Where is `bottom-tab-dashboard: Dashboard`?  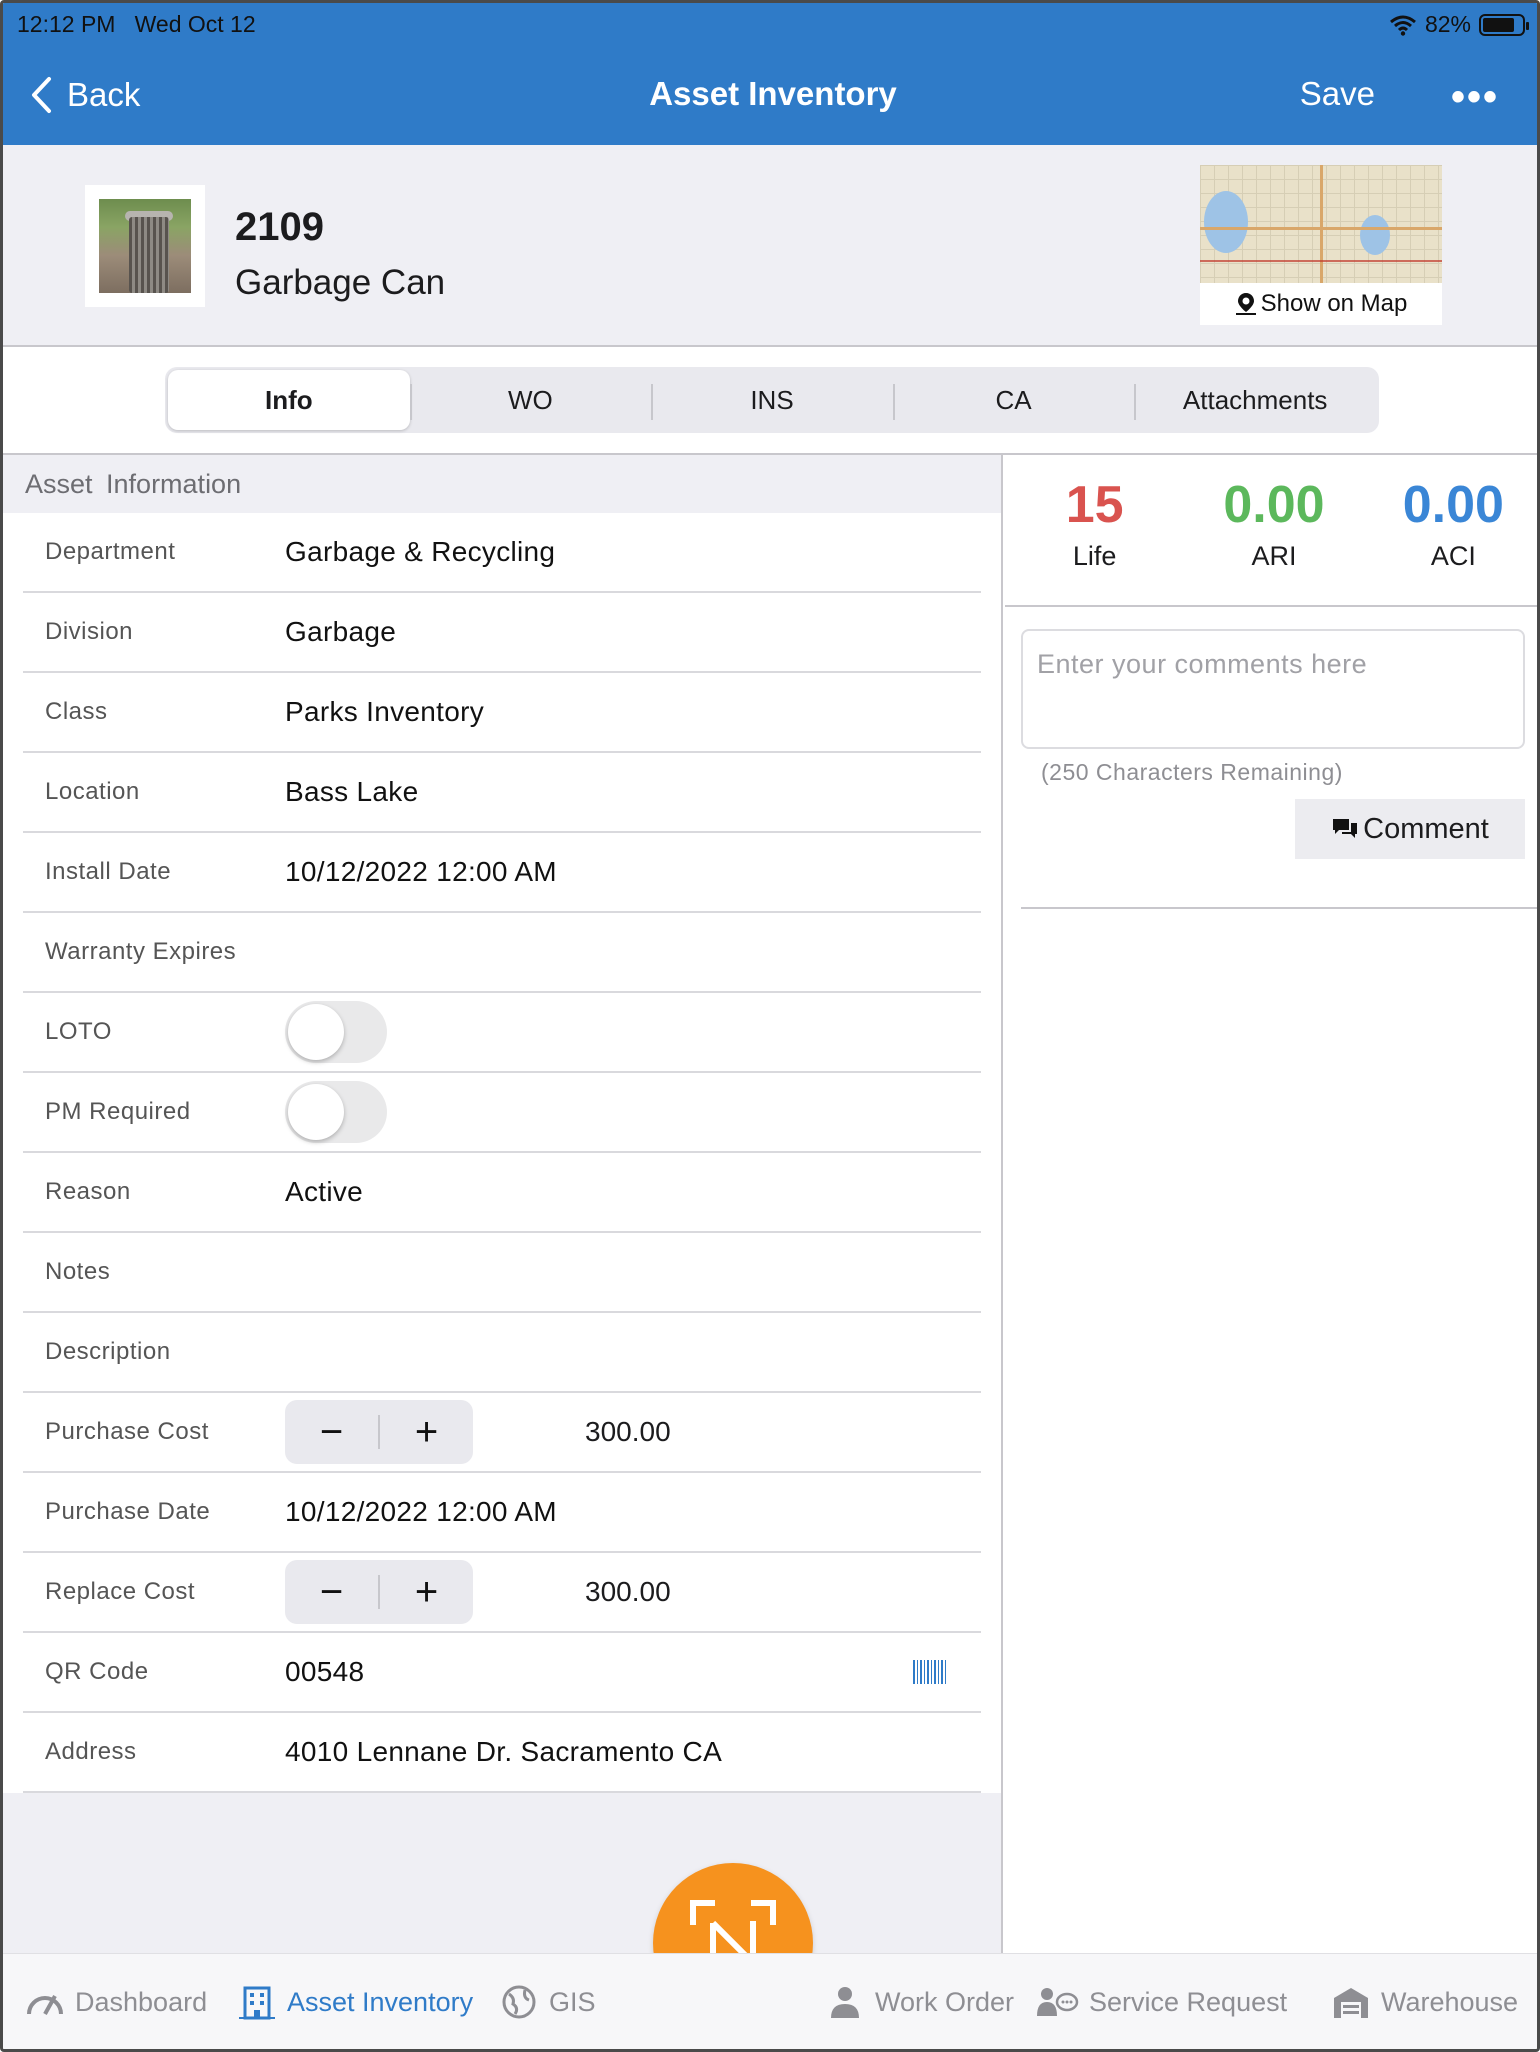
bottom-tab-dashboard: Dashboard is located at coordinates (116, 2002).